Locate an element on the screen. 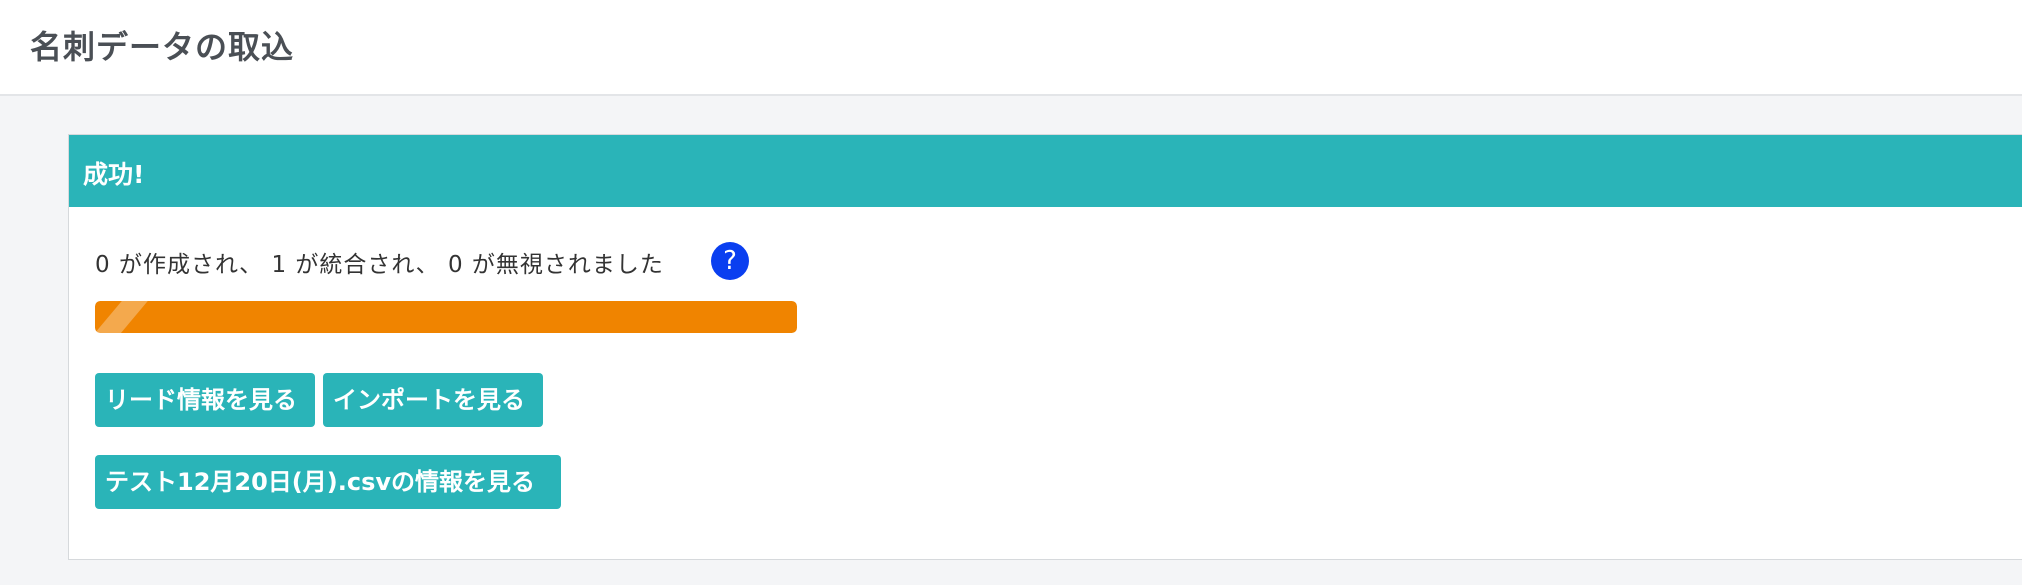  question-circle-icon: ? is located at coordinates (730, 261).